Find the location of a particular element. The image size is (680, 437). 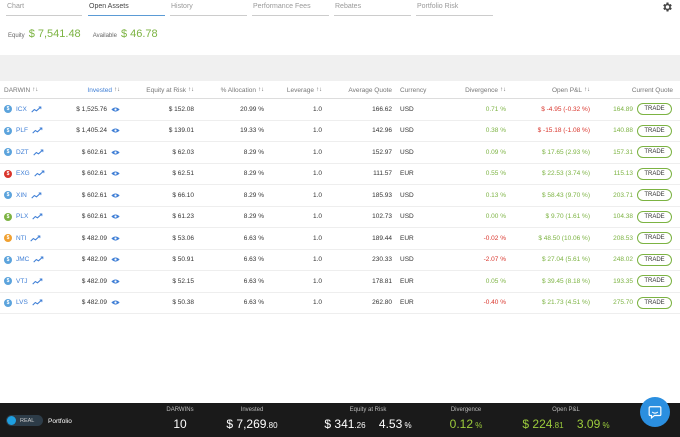

tab-performance-fees: Performance Fees is located at coordinates (290, 9).